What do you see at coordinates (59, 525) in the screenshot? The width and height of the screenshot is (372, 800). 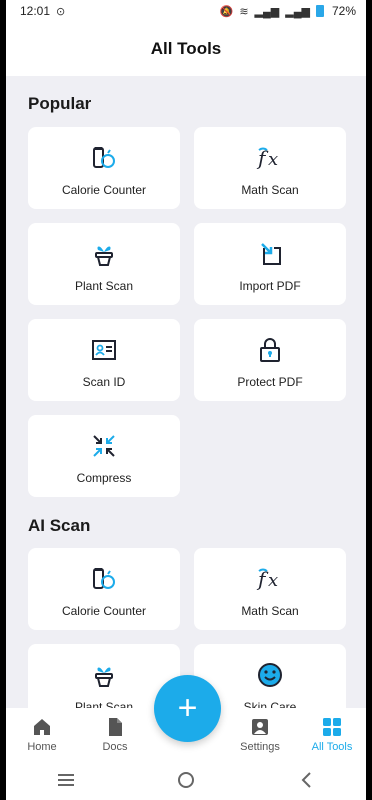 I see `section-title-ai-scan: AI Scan` at bounding box center [59, 525].